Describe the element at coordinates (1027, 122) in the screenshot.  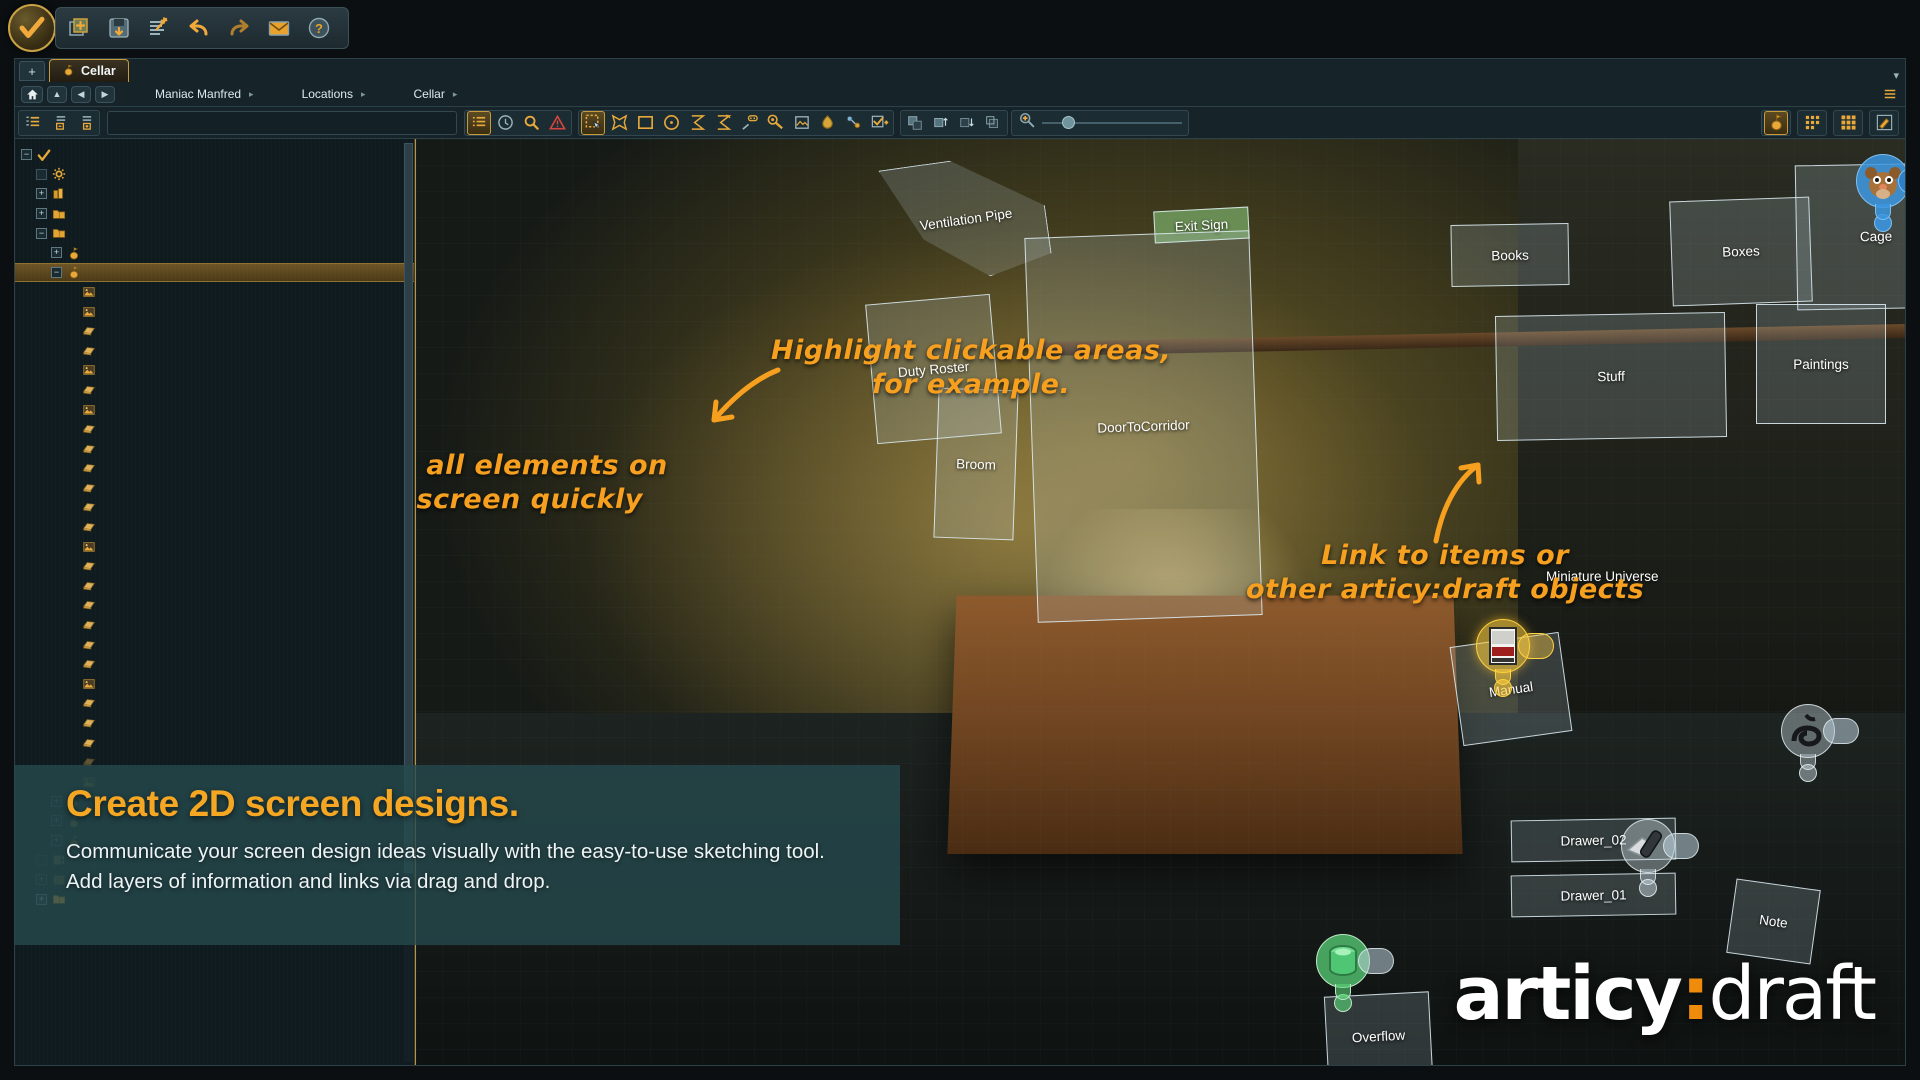
I see `zoom-in-icon` at that location.